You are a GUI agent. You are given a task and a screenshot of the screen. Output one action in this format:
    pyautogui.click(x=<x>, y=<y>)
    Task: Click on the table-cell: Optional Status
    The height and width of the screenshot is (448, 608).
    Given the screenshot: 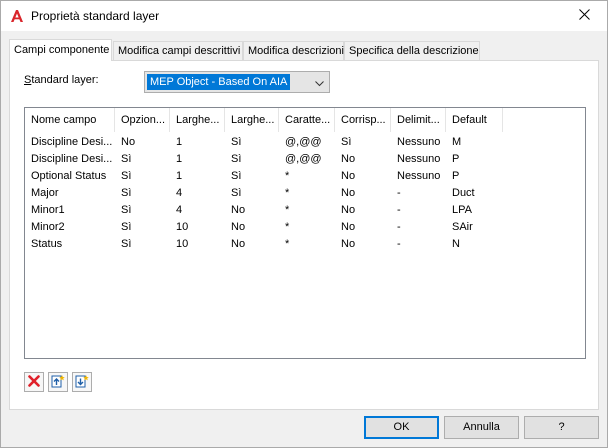 What is the action you would take?
    pyautogui.click(x=69, y=176)
    